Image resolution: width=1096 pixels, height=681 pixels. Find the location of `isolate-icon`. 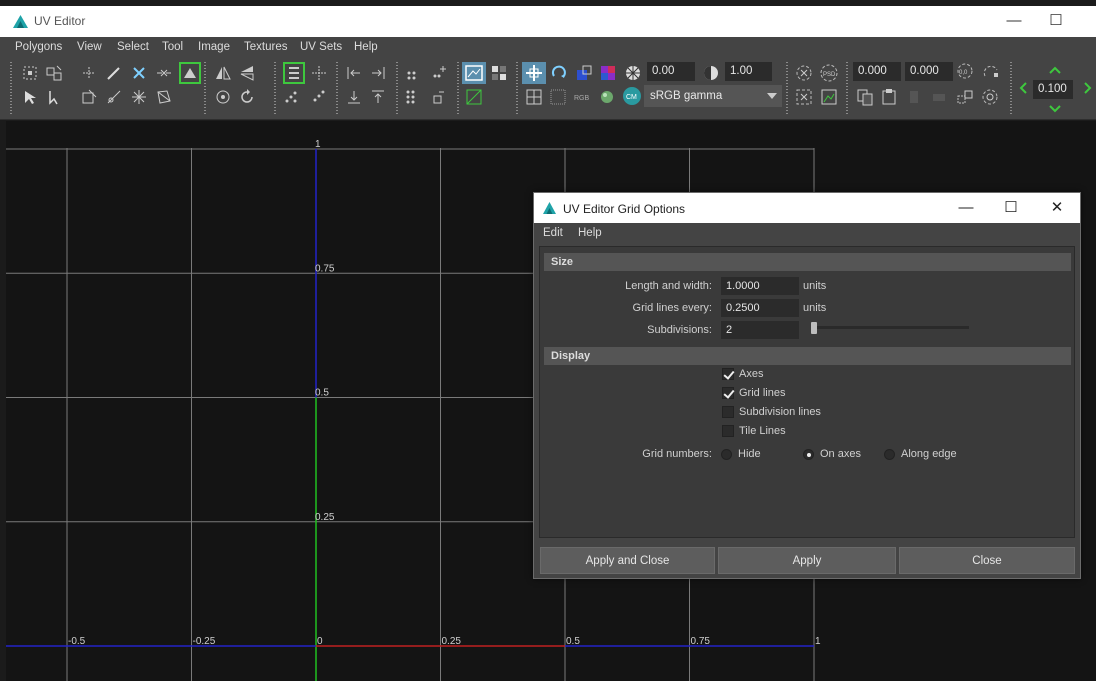

isolate-icon is located at coordinates (804, 97).